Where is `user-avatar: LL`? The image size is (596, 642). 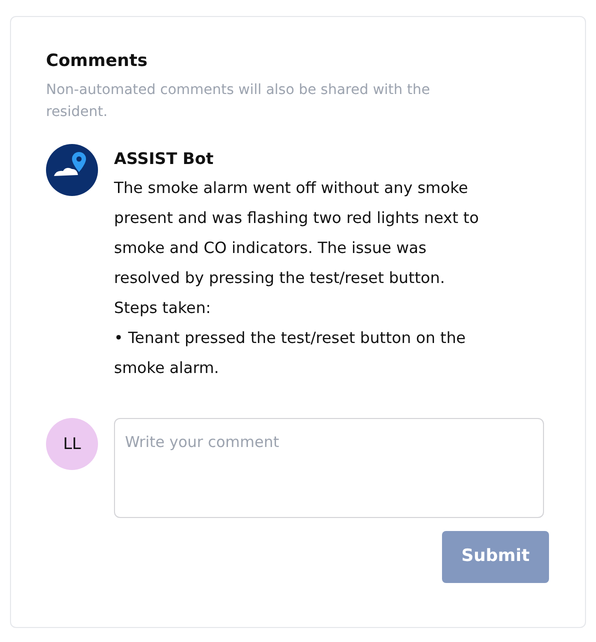
user-avatar: LL is located at coordinates (72, 444).